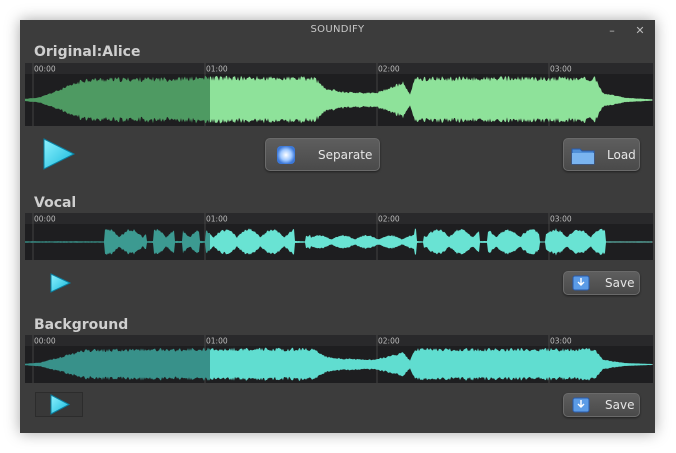  I want to click on title-bar: SOUNDIFY – ✕, so click(337, 31).